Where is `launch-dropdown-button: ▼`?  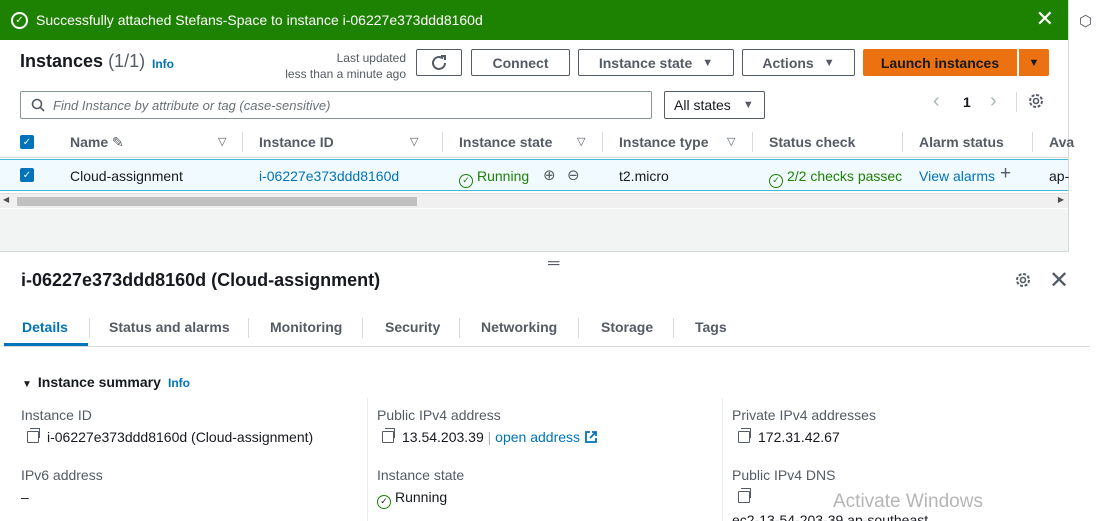 launch-dropdown-button: ▼ is located at coordinates (1034, 62).